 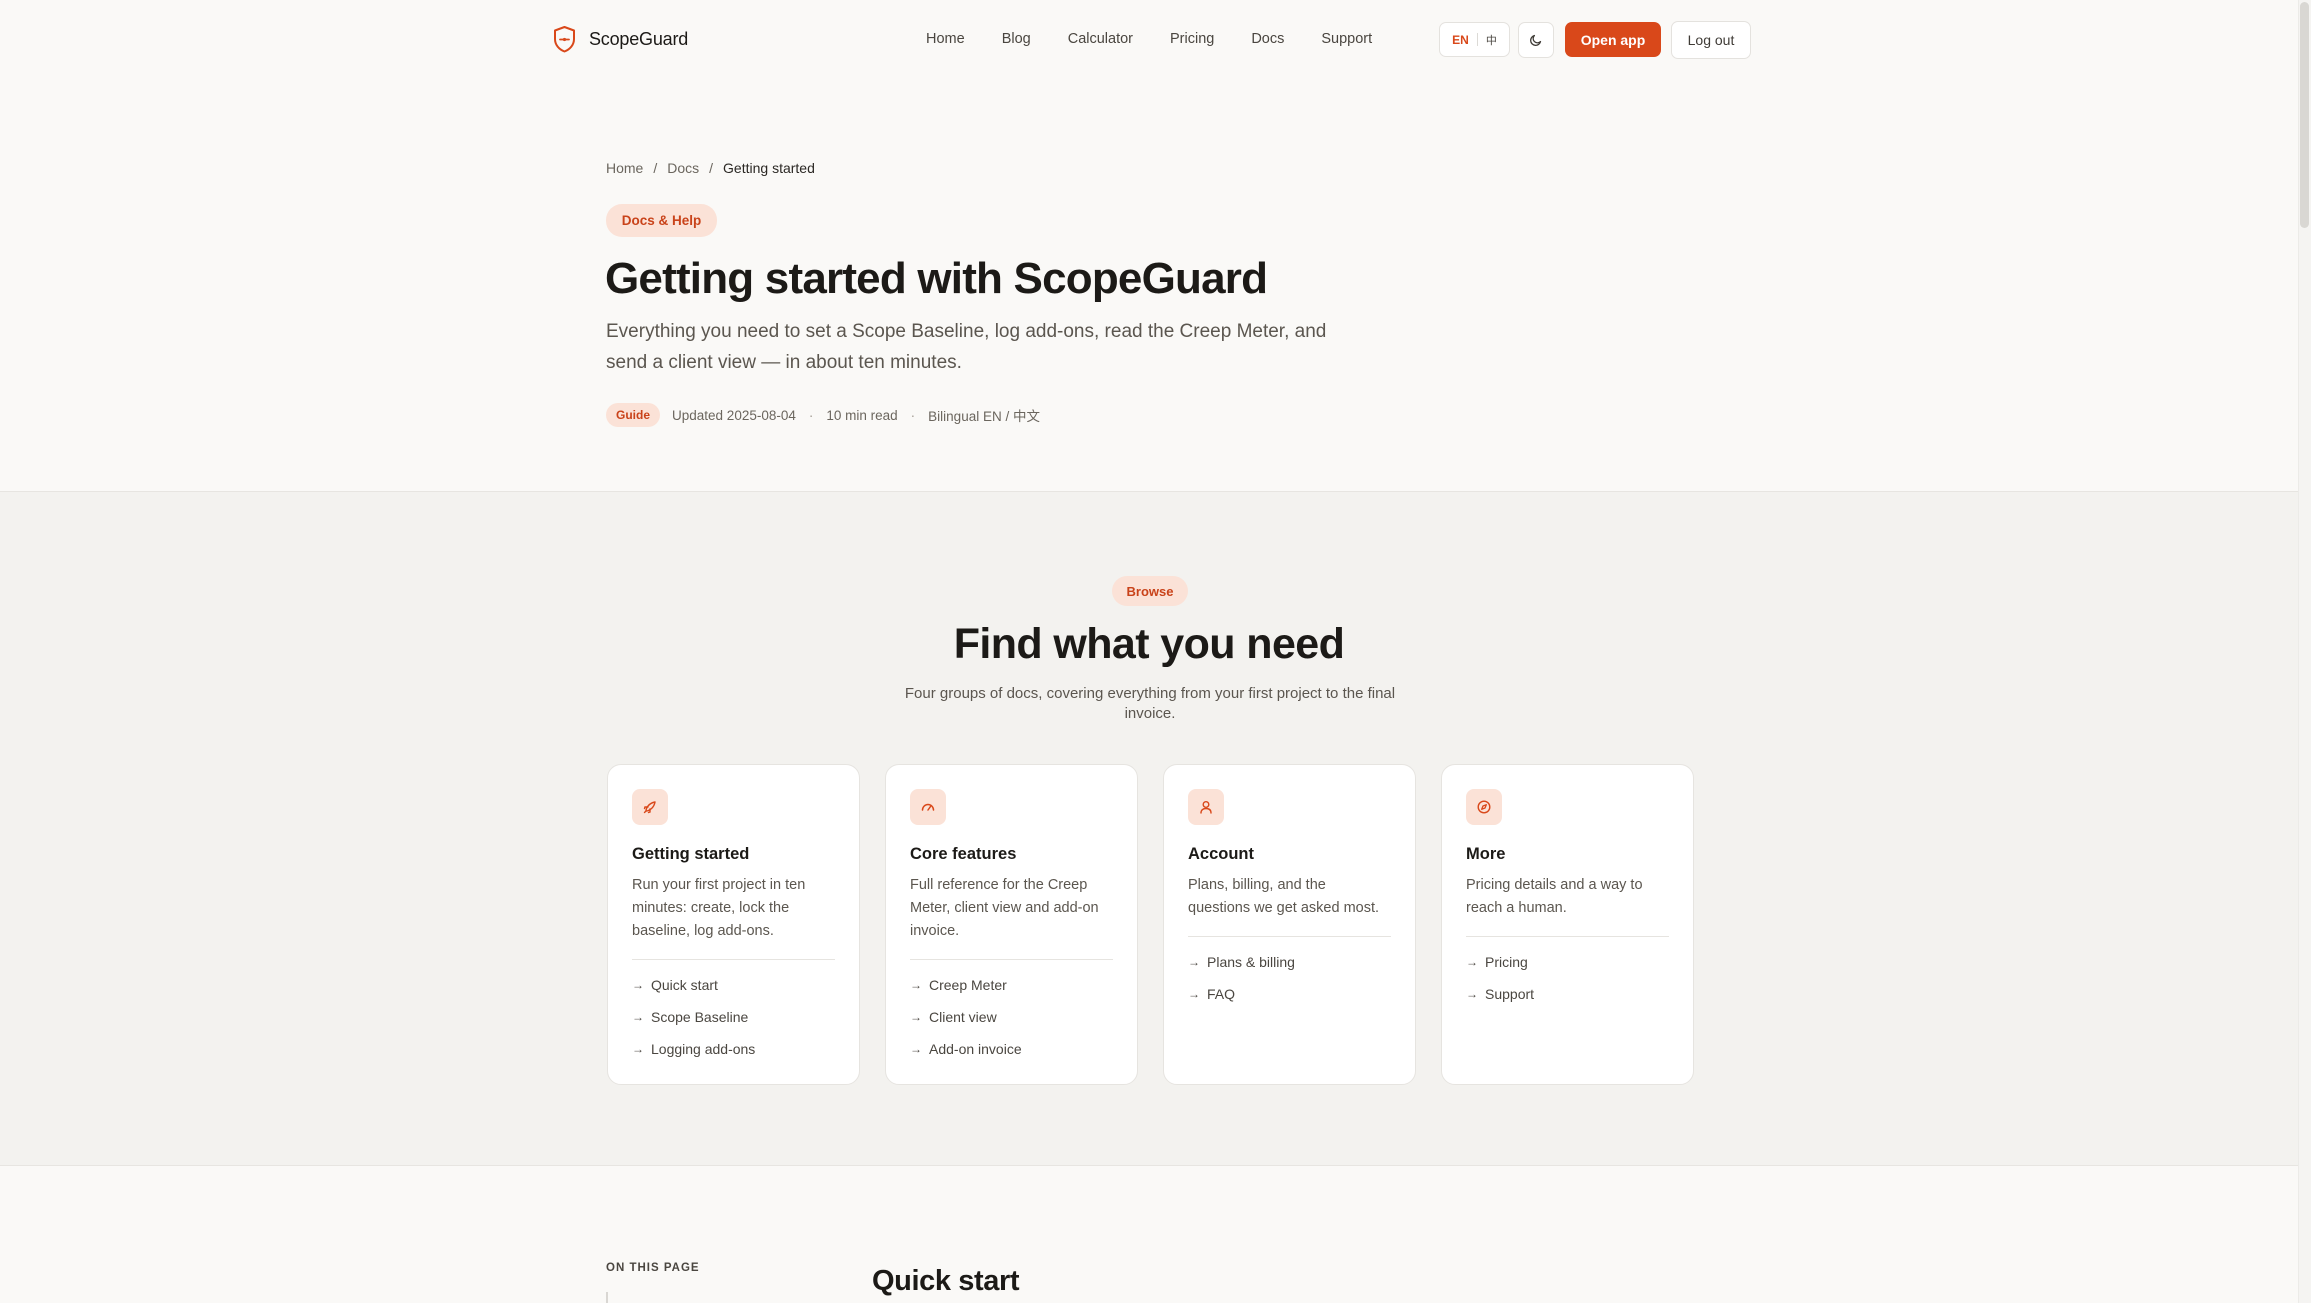 I want to click on gauge-icon, so click(x=928, y=807).